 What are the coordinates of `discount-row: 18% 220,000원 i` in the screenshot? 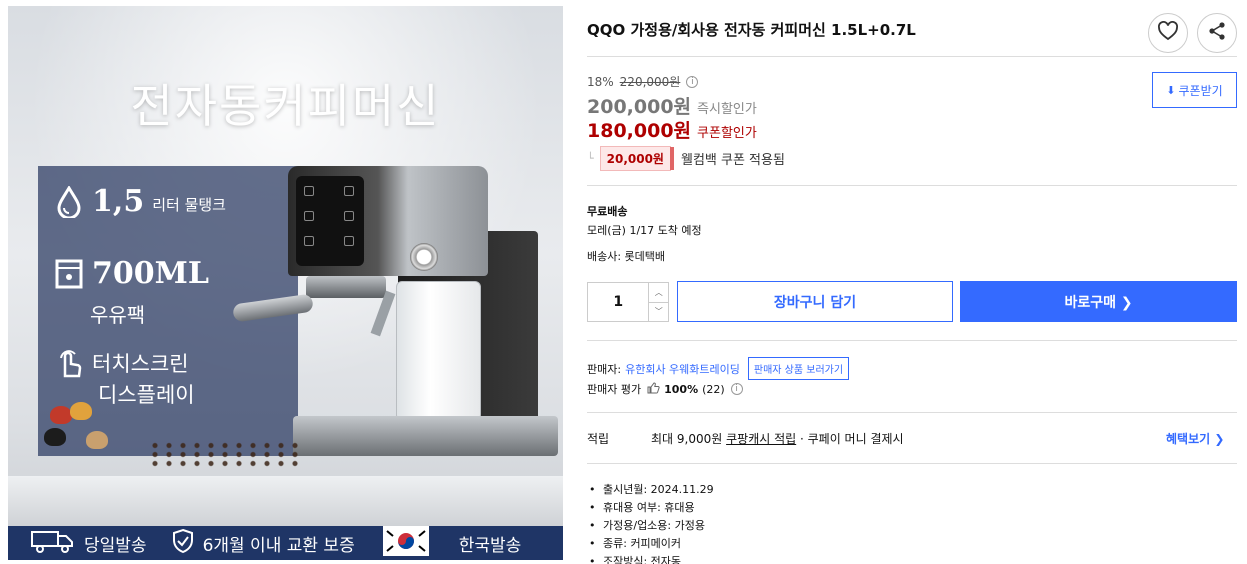 It's located at (643, 81).